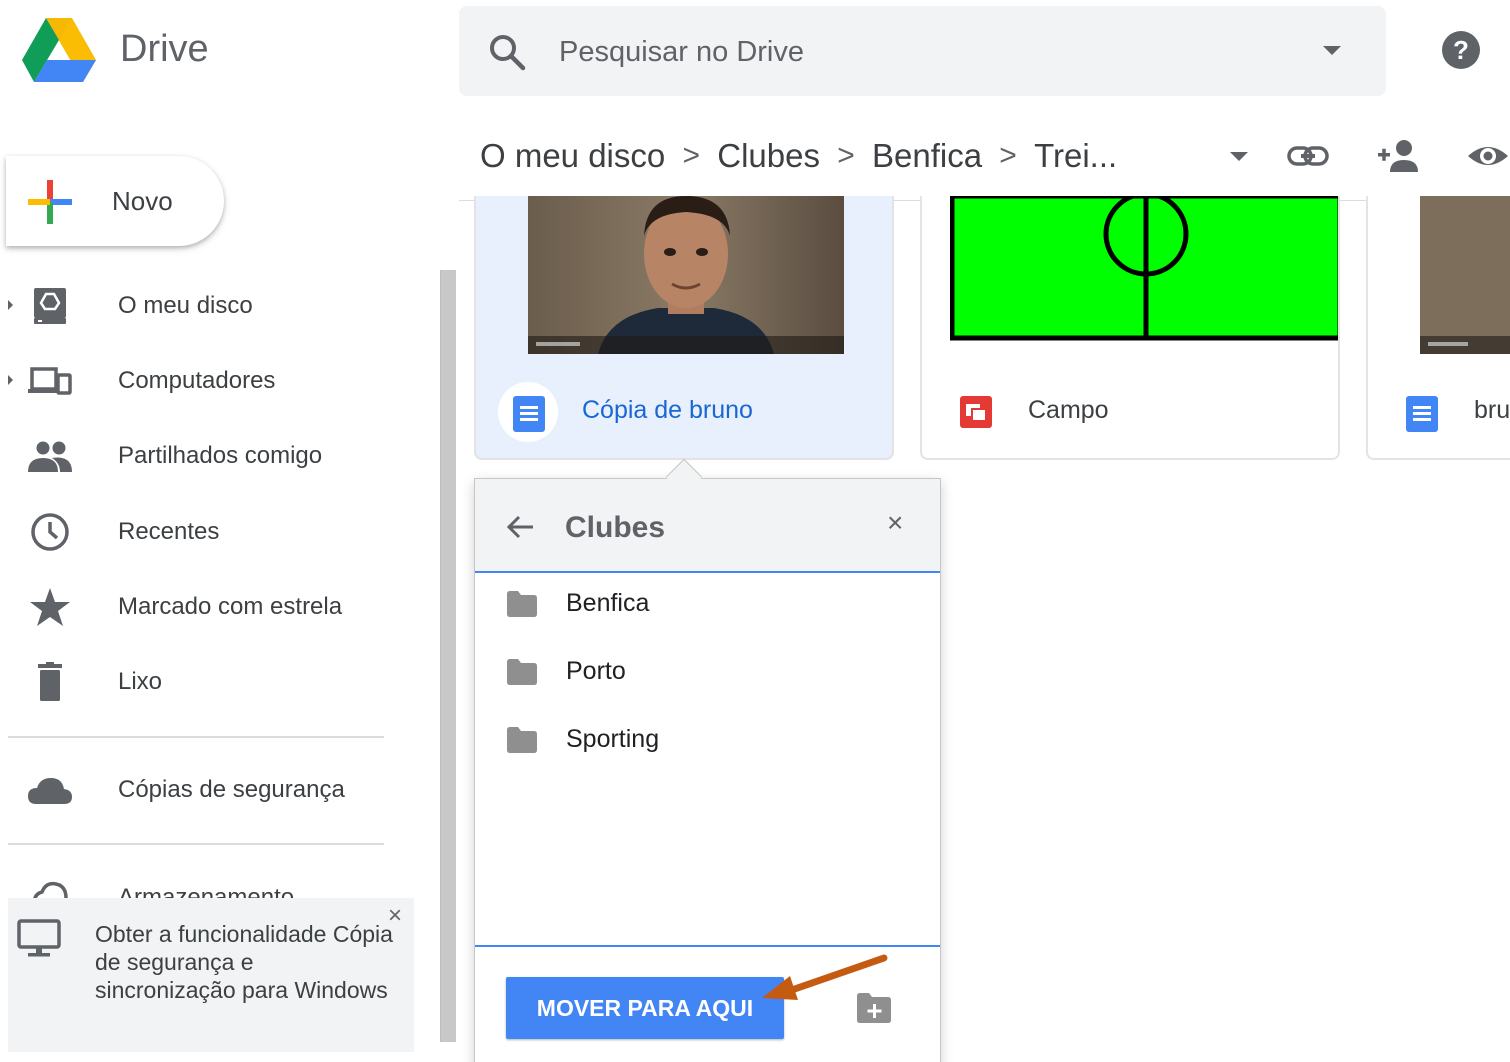 The width and height of the screenshot is (1510, 1062). What do you see at coordinates (645, 1008) in the screenshot?
I see `move-here-button: MOVER PARA AQUI` at bounding box center [645, 1008].